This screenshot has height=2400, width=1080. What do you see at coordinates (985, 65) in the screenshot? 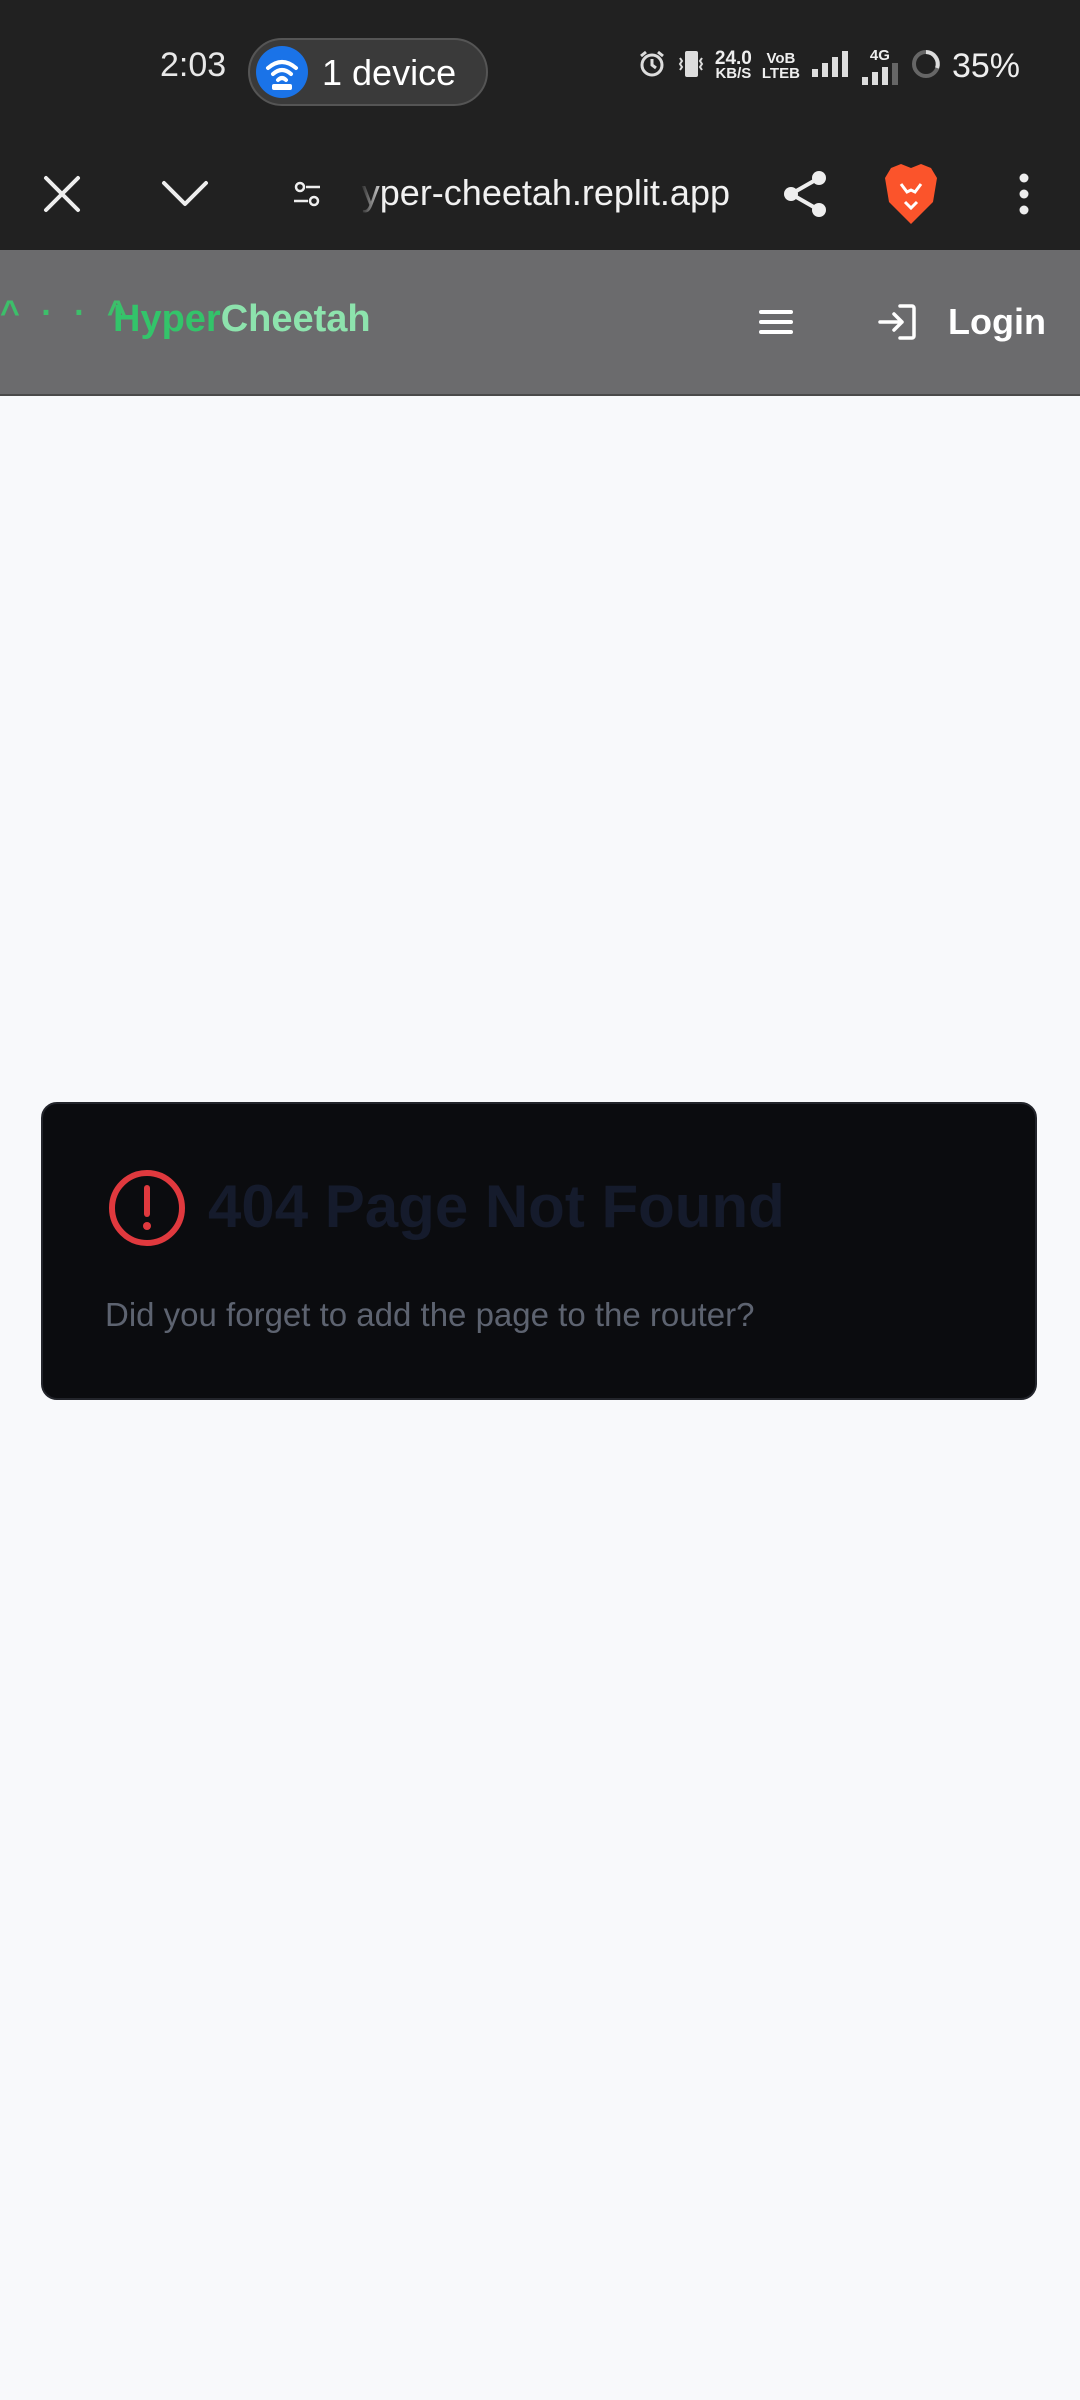
I see `battery-percent: 35%` at bounding box center [985, 65].